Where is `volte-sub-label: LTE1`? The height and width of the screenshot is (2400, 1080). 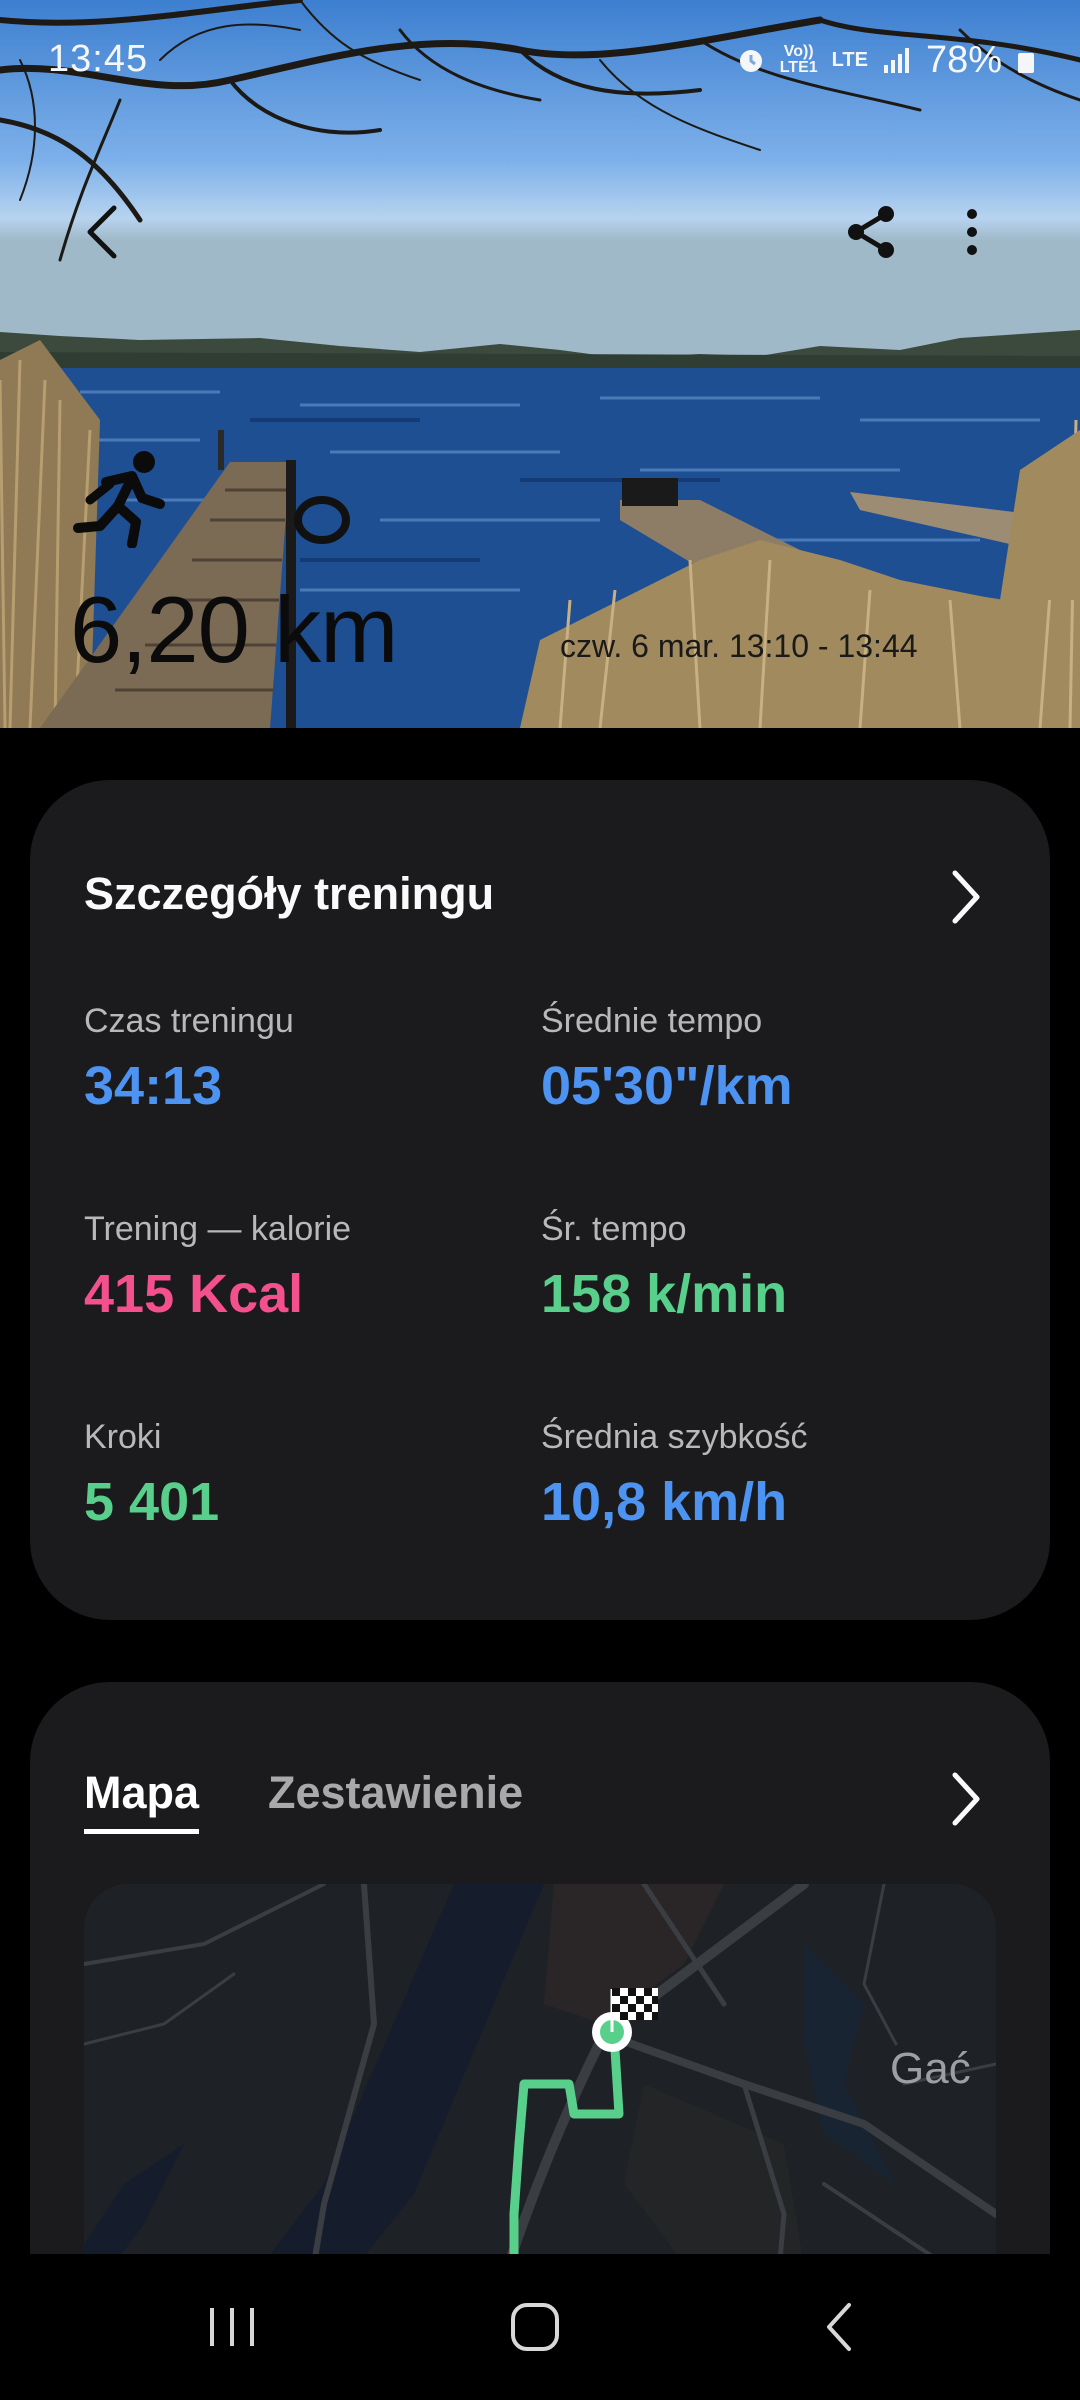
volte-sub-label: LTE1 is located at coordinates (798, 67).